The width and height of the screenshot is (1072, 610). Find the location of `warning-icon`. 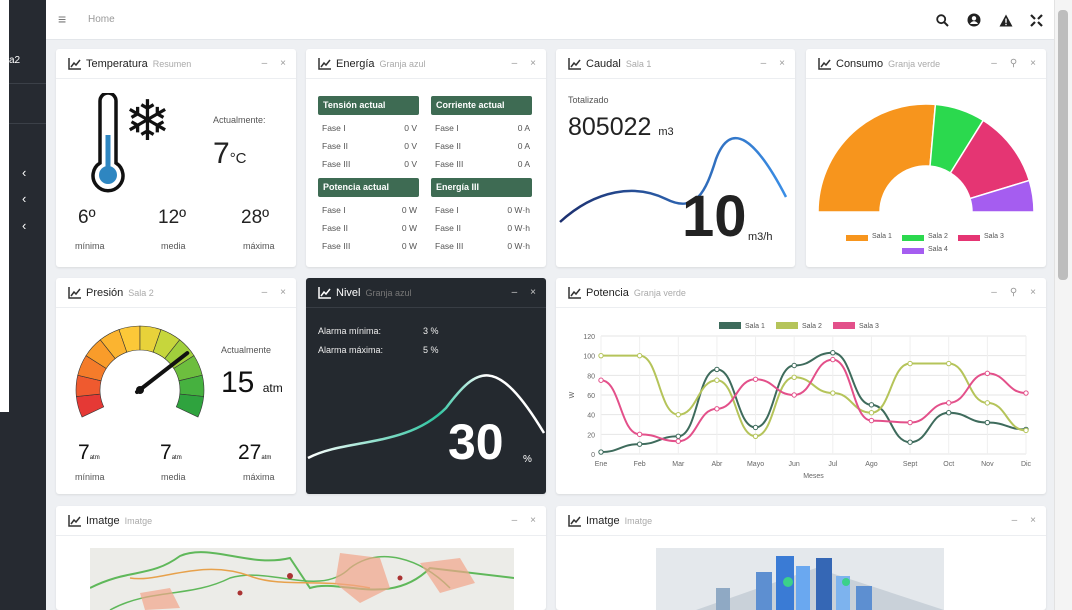

warning-icon is located at coordinates (1006, 20).